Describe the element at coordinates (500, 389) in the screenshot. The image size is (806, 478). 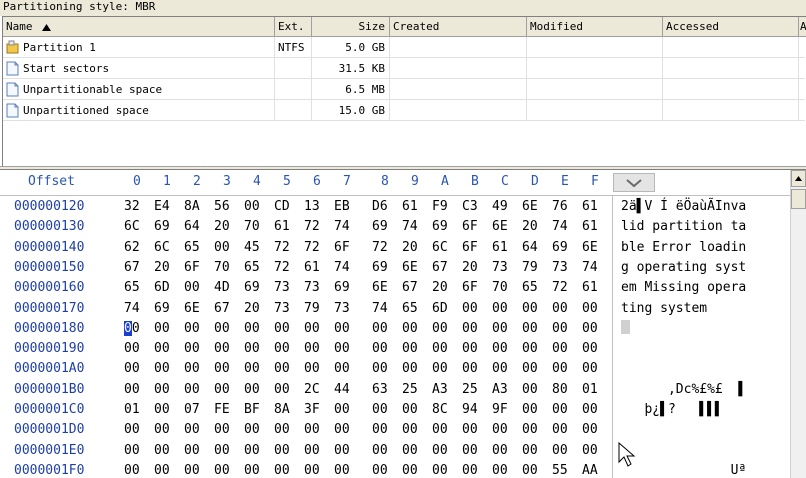
I see `hex-byte: A3` at that location.